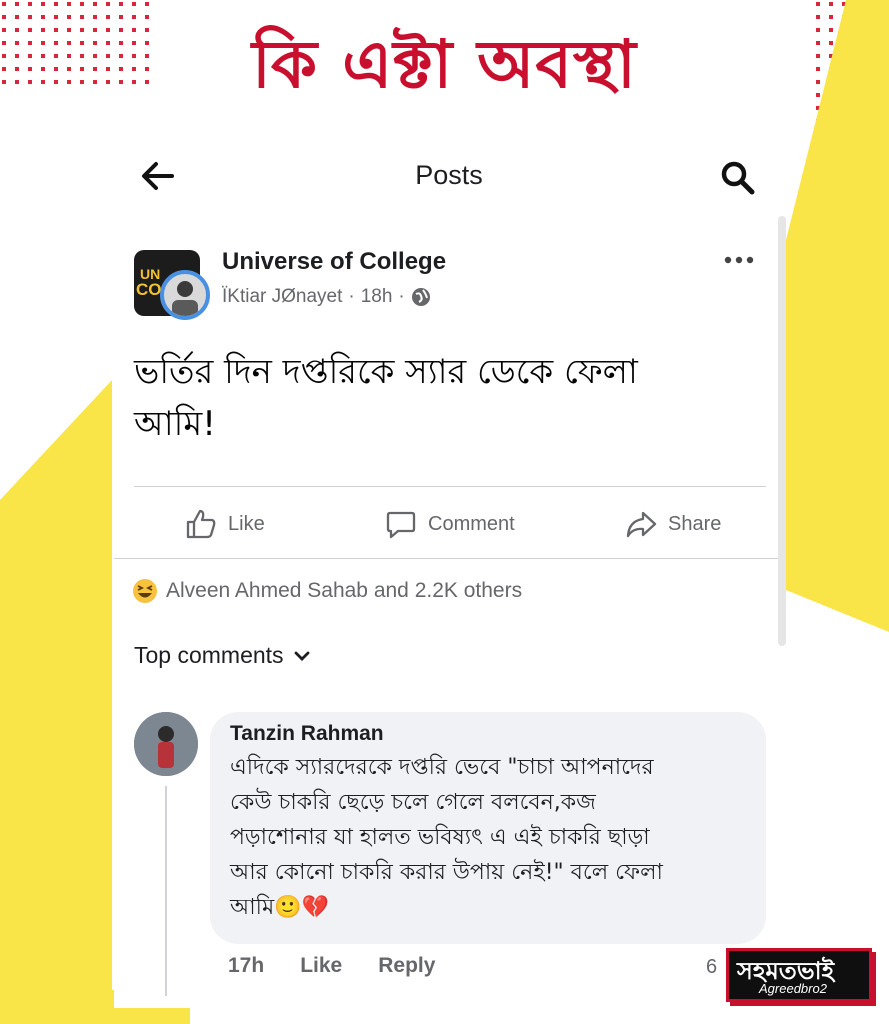 This screenshot has width=889, height=1024. Describe the element at coordinates (377, 297) in the screenshot. I see `post-time: 18h` at that location.